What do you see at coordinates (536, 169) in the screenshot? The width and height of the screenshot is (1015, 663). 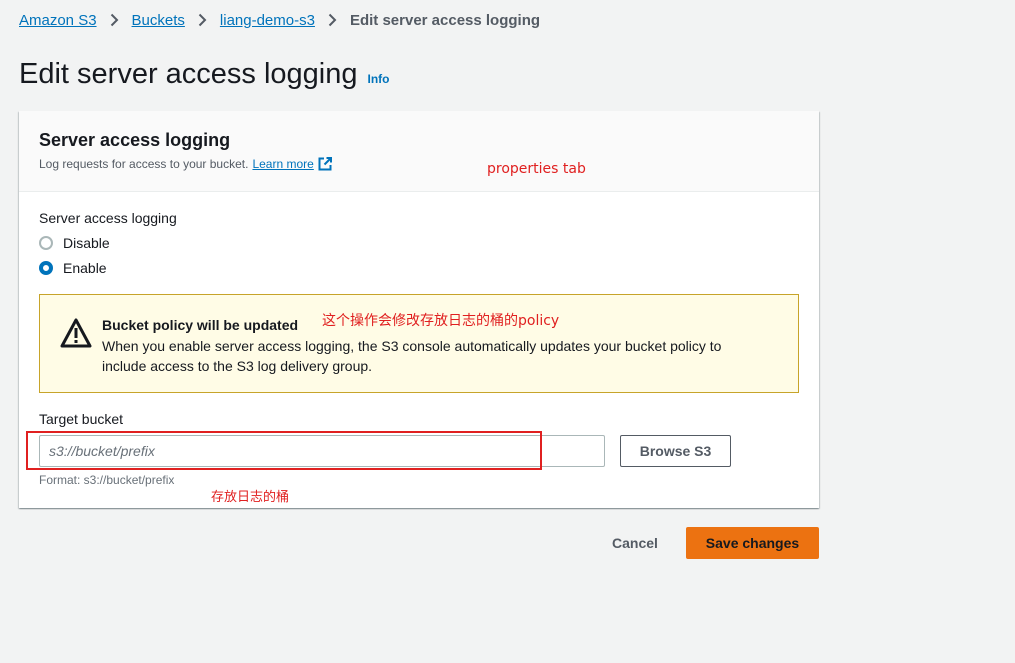 I see `annotation-properties-tab: properties tab` at bounding box center [536, 169].